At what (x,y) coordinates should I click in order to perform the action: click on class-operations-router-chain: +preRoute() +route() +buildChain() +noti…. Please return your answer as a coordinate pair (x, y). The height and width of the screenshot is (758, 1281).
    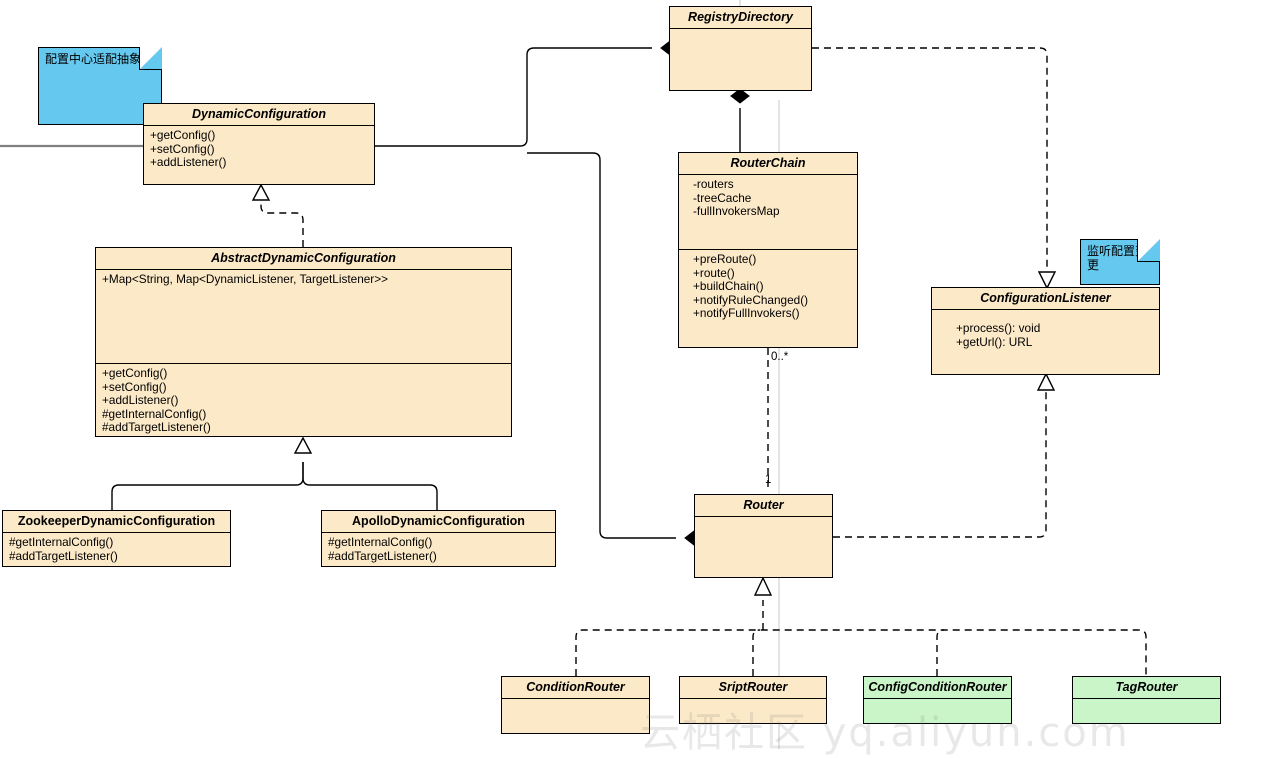
    Looking at the image, I should click on (768, 287).